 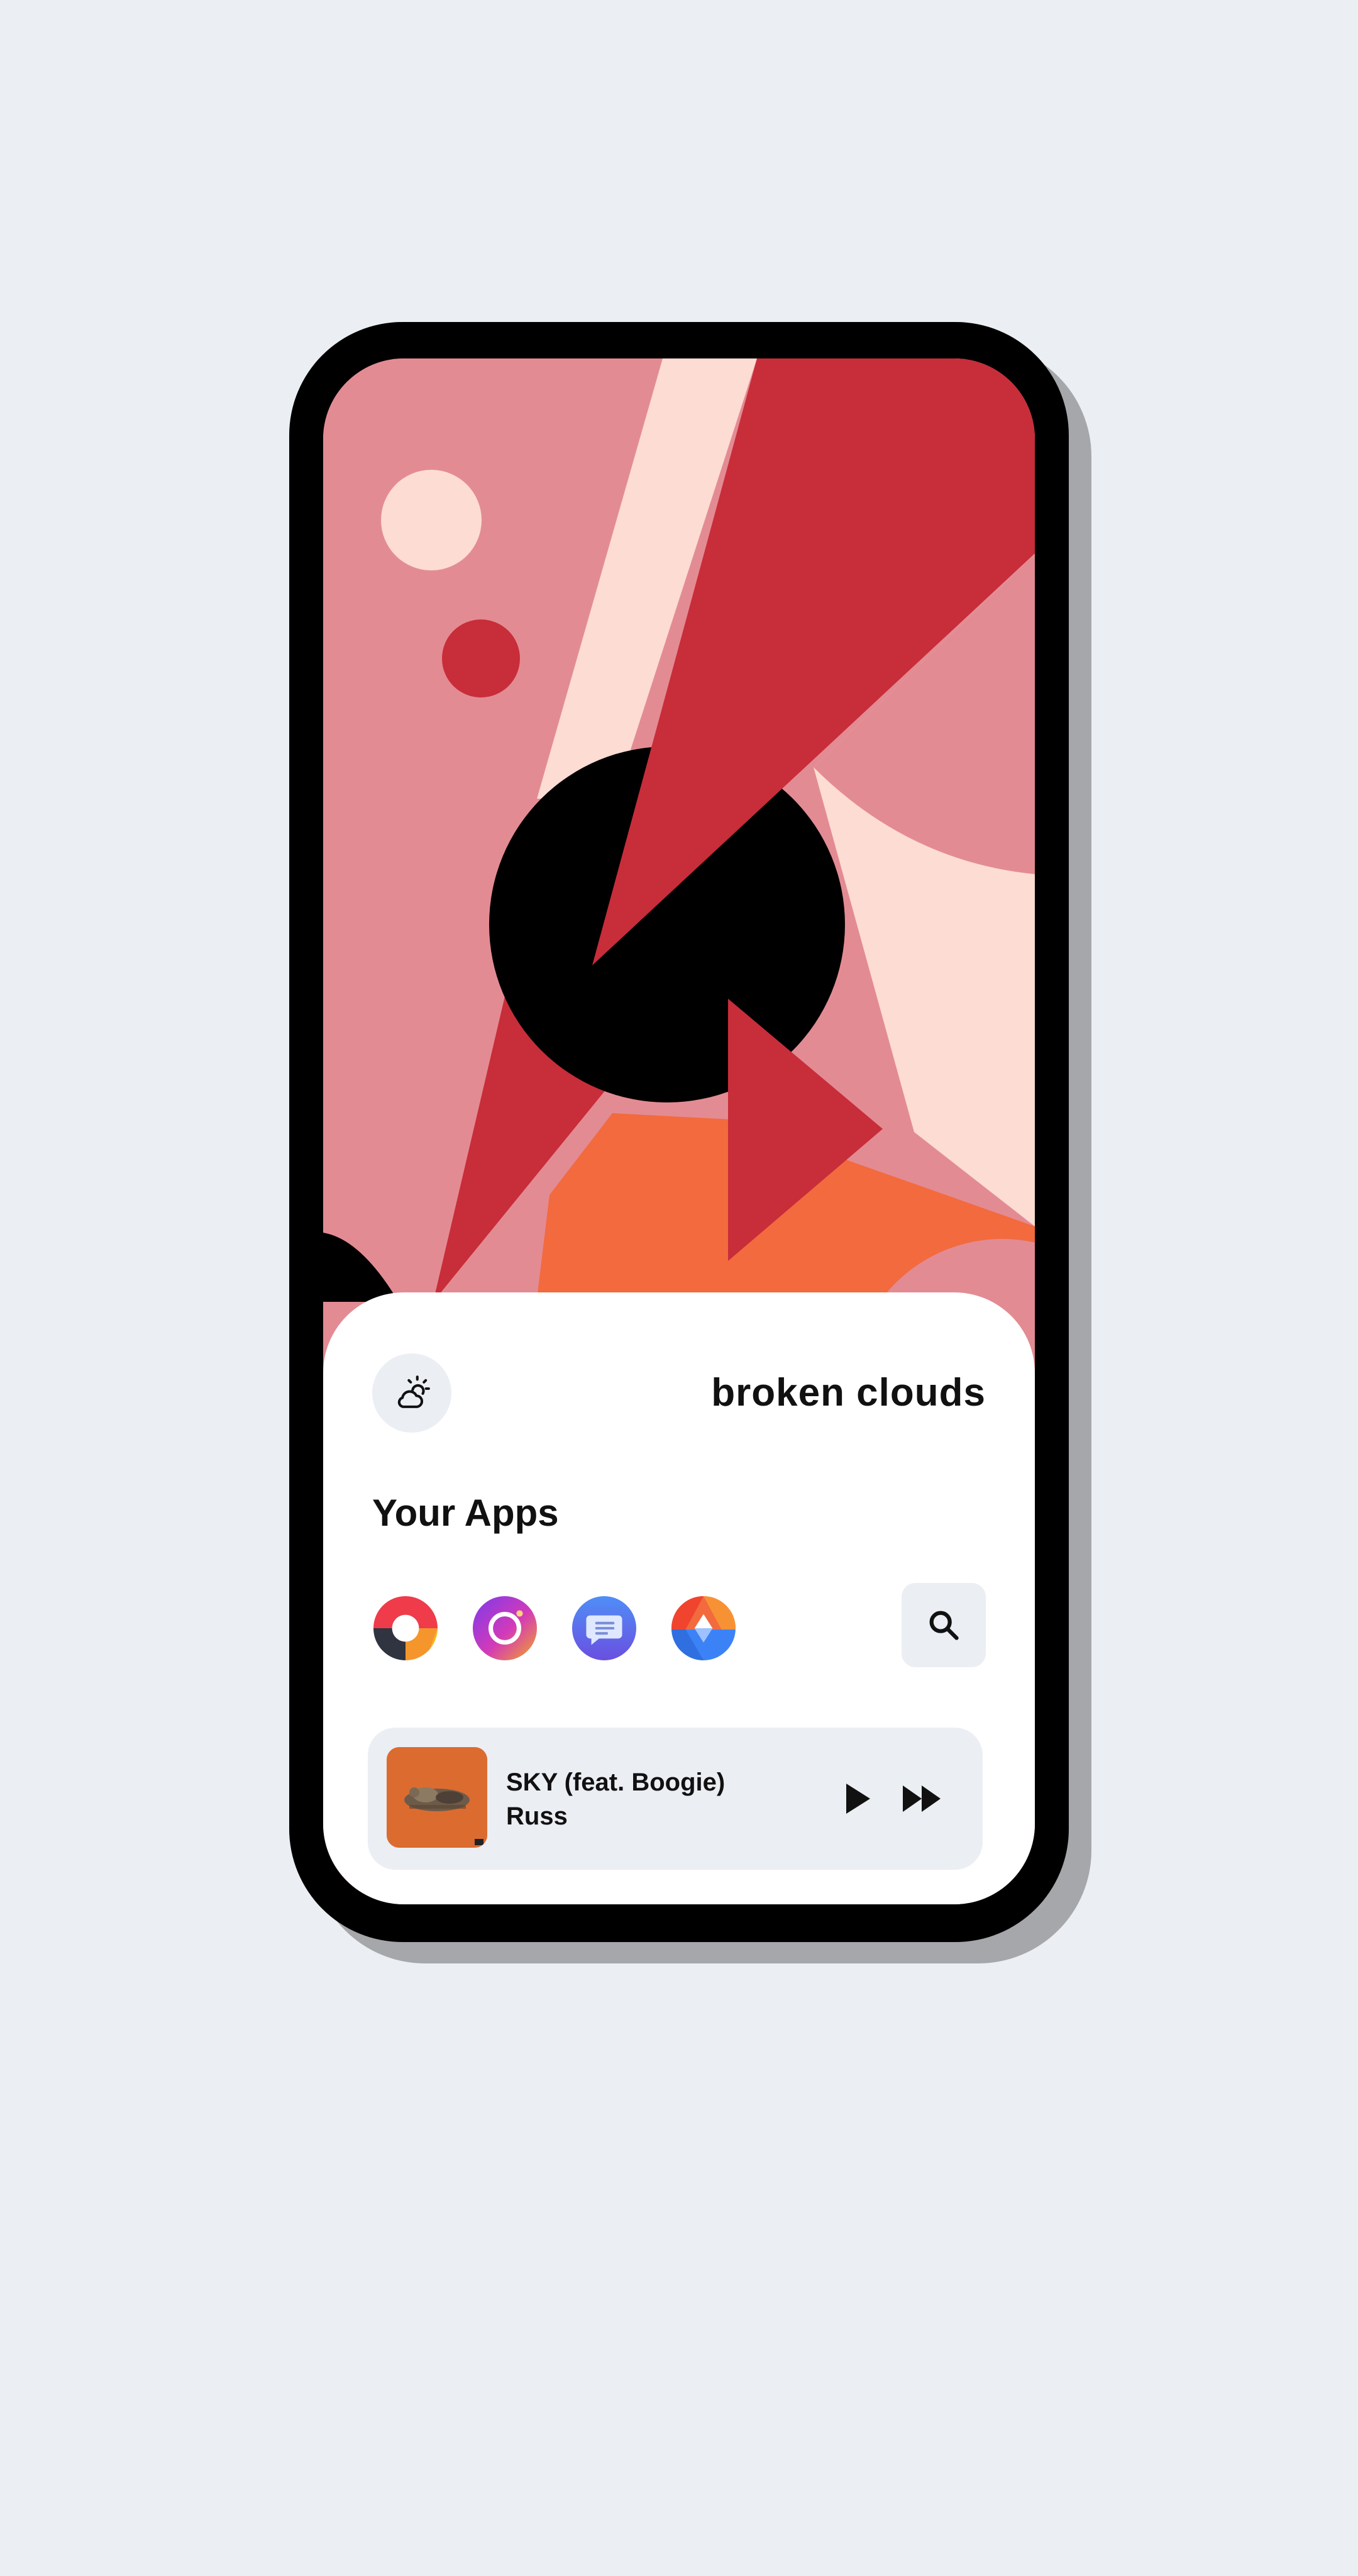 I want to click on partly-cloudy-icon, so click(x=413, y=1391).